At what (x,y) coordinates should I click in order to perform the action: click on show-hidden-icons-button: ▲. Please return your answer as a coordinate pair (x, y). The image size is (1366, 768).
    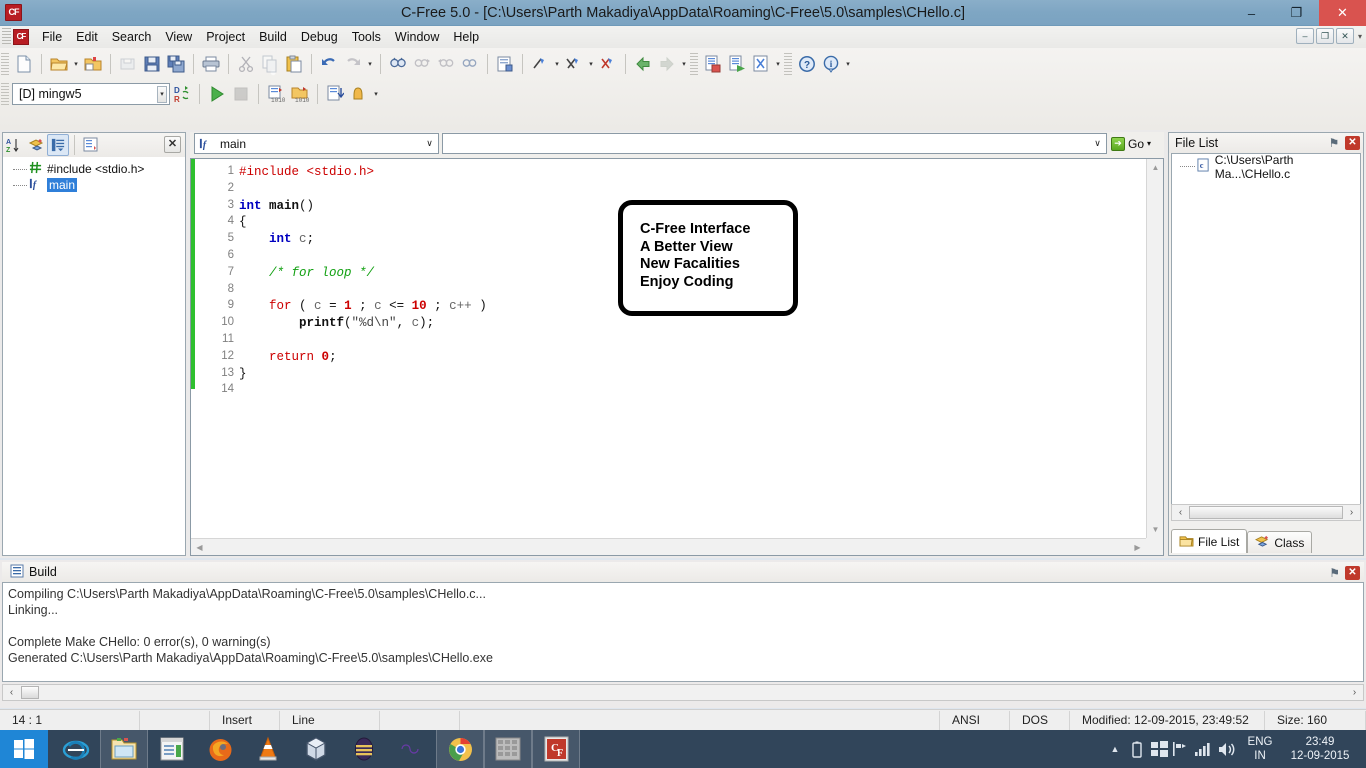
    Looking at the image, I should click on (1115, 749).